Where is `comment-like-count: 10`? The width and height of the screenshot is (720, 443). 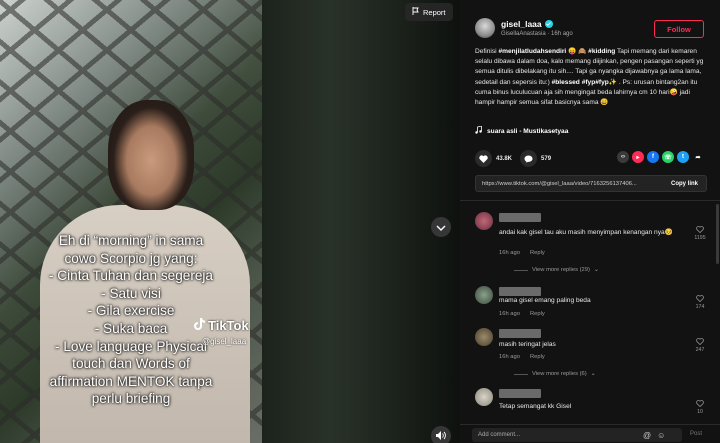 comment-like-count: 10 is located at coordinates (700, 412).